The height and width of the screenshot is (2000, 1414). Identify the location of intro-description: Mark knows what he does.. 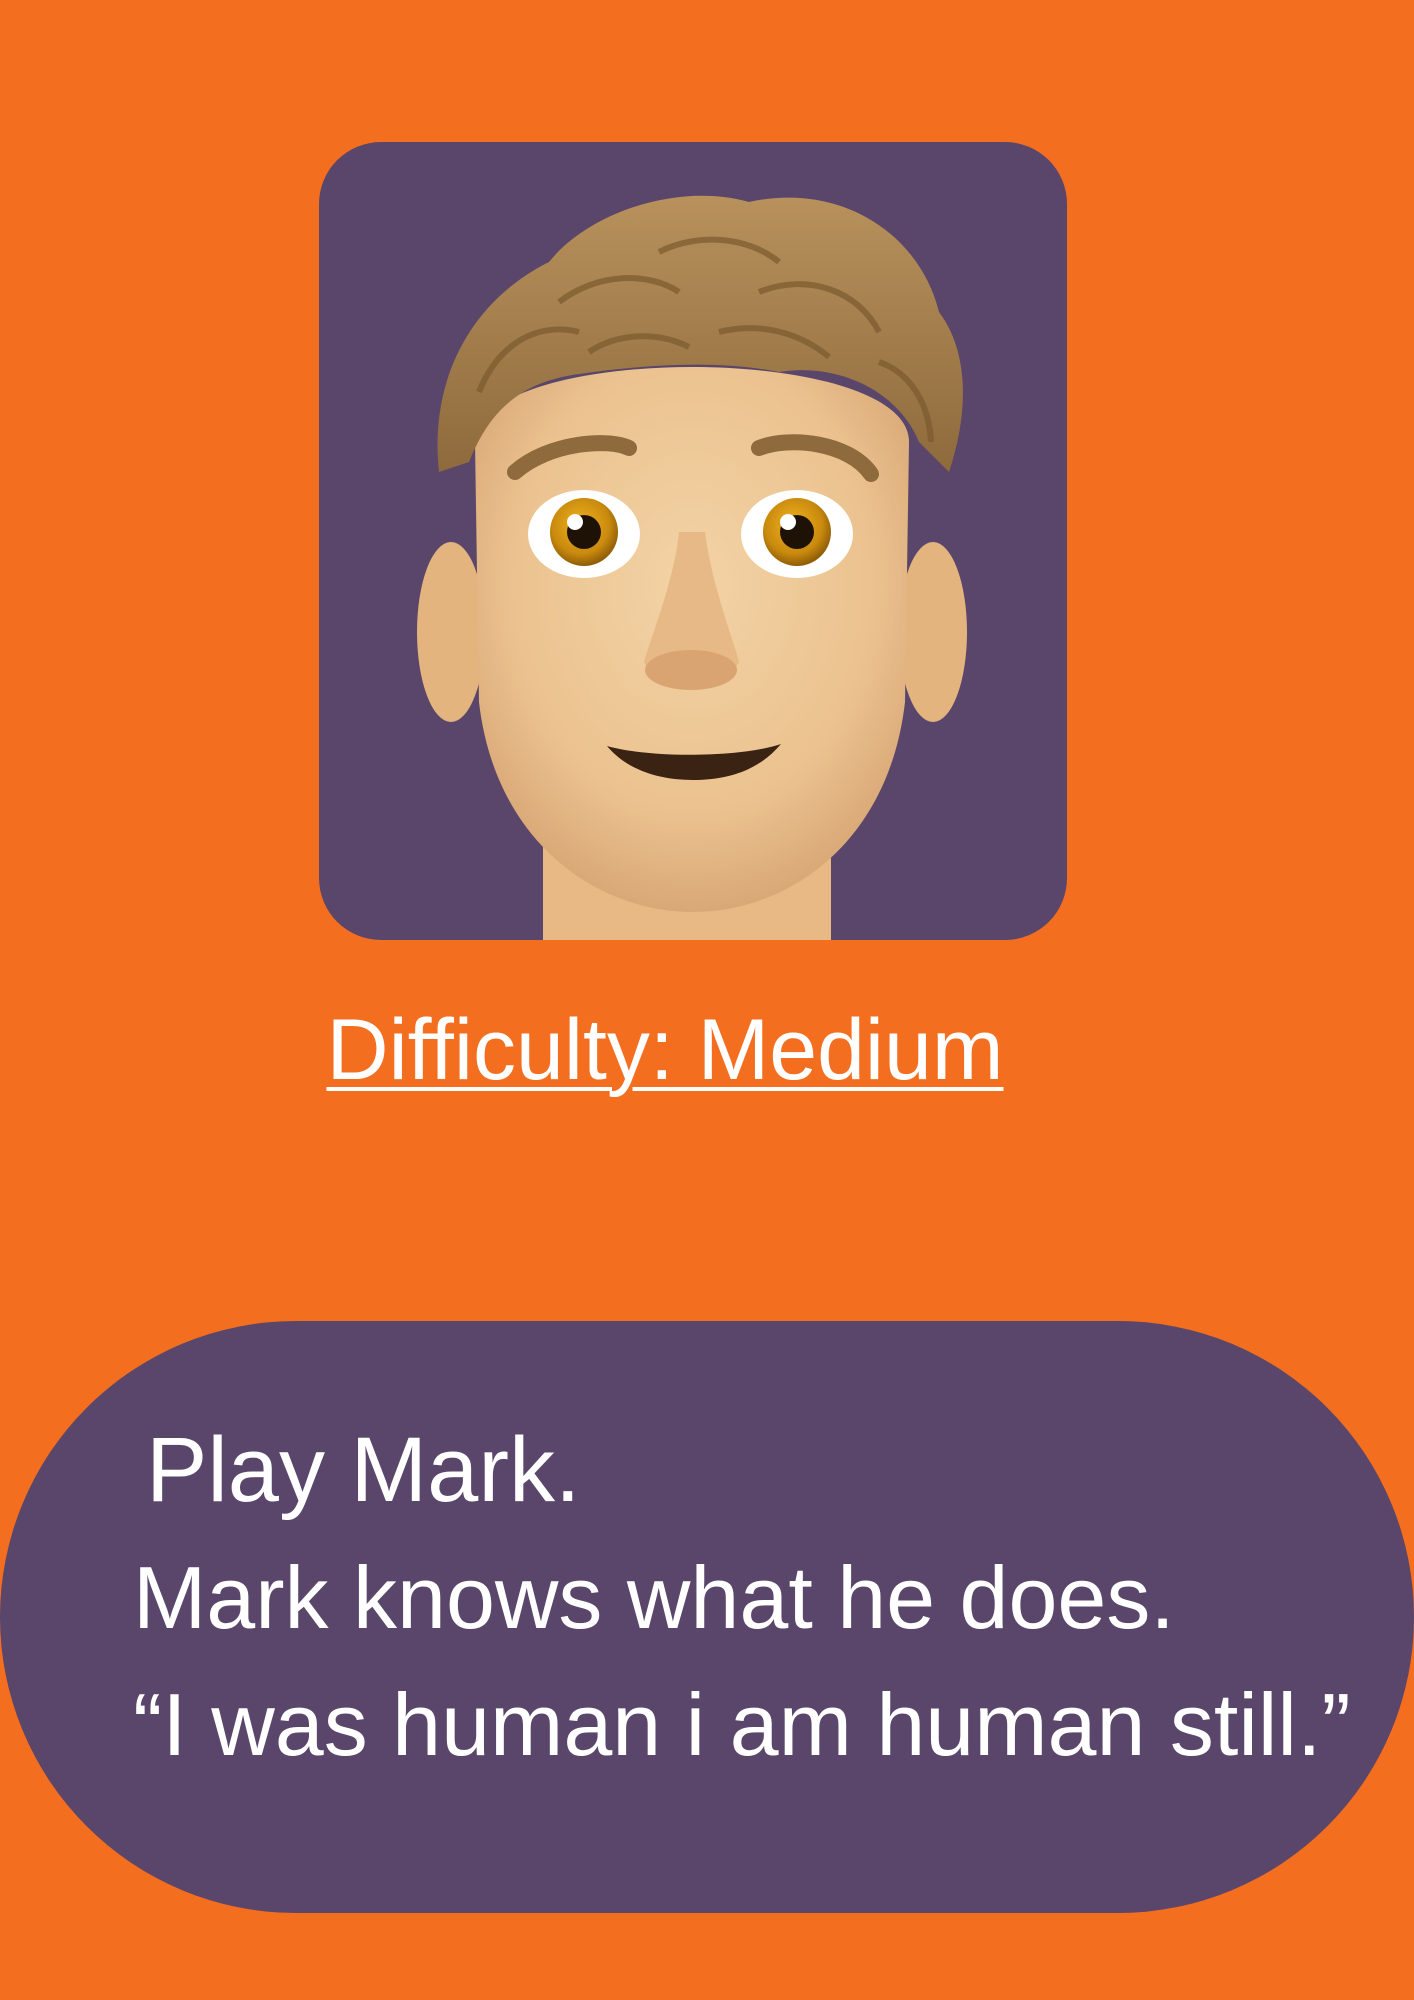
(654, 1597).